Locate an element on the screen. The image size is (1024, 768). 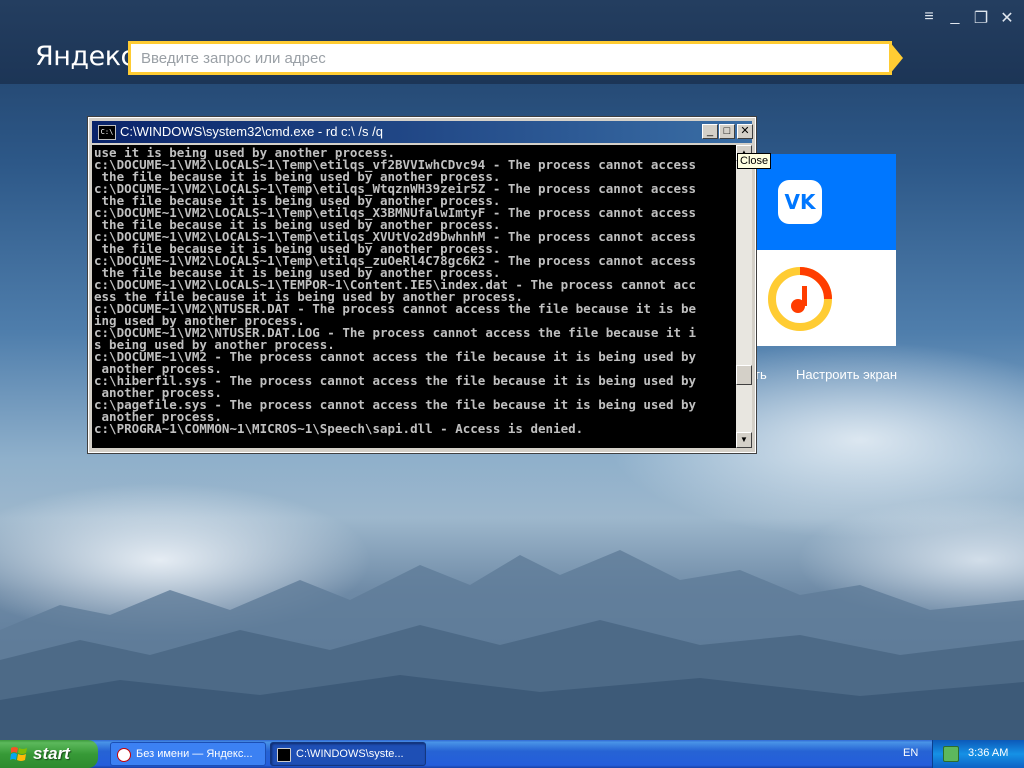
cmd-maximize-button: □ is located at coordinates (727, 131).